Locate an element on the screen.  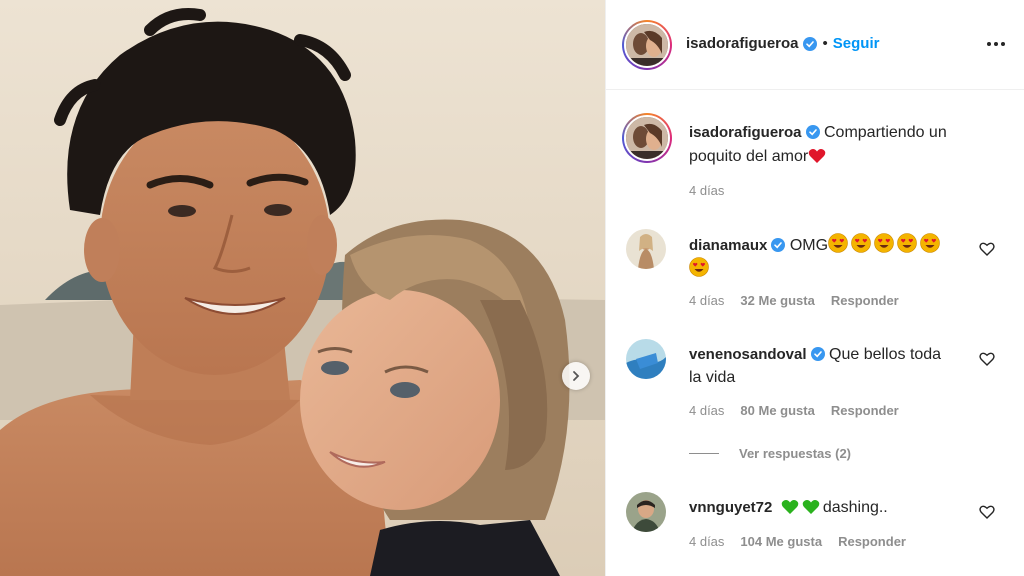
caption-time: 4 días is located at coordinates (706, 190).